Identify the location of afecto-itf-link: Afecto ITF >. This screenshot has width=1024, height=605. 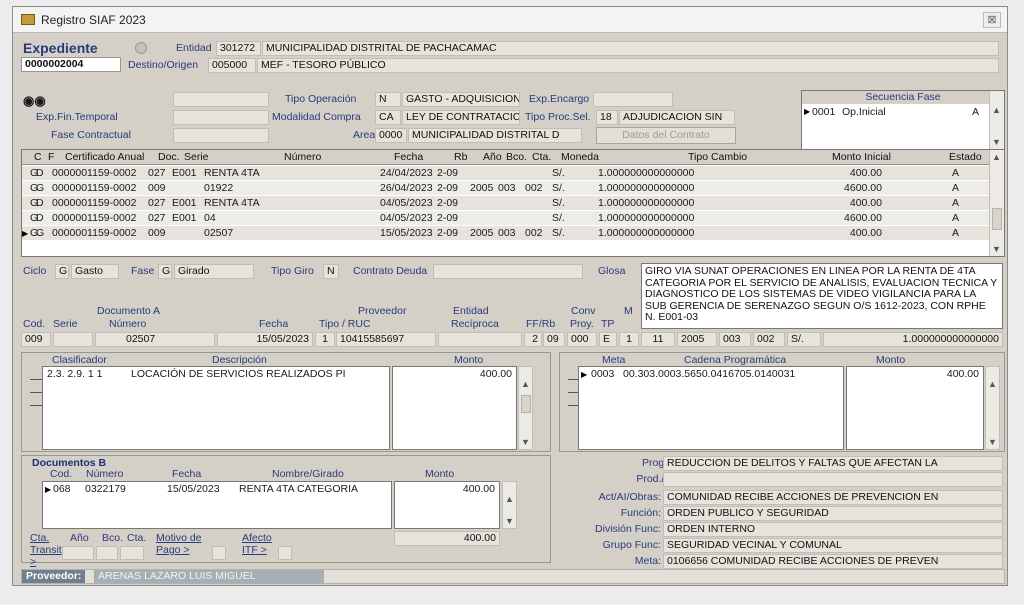
(262, 544).